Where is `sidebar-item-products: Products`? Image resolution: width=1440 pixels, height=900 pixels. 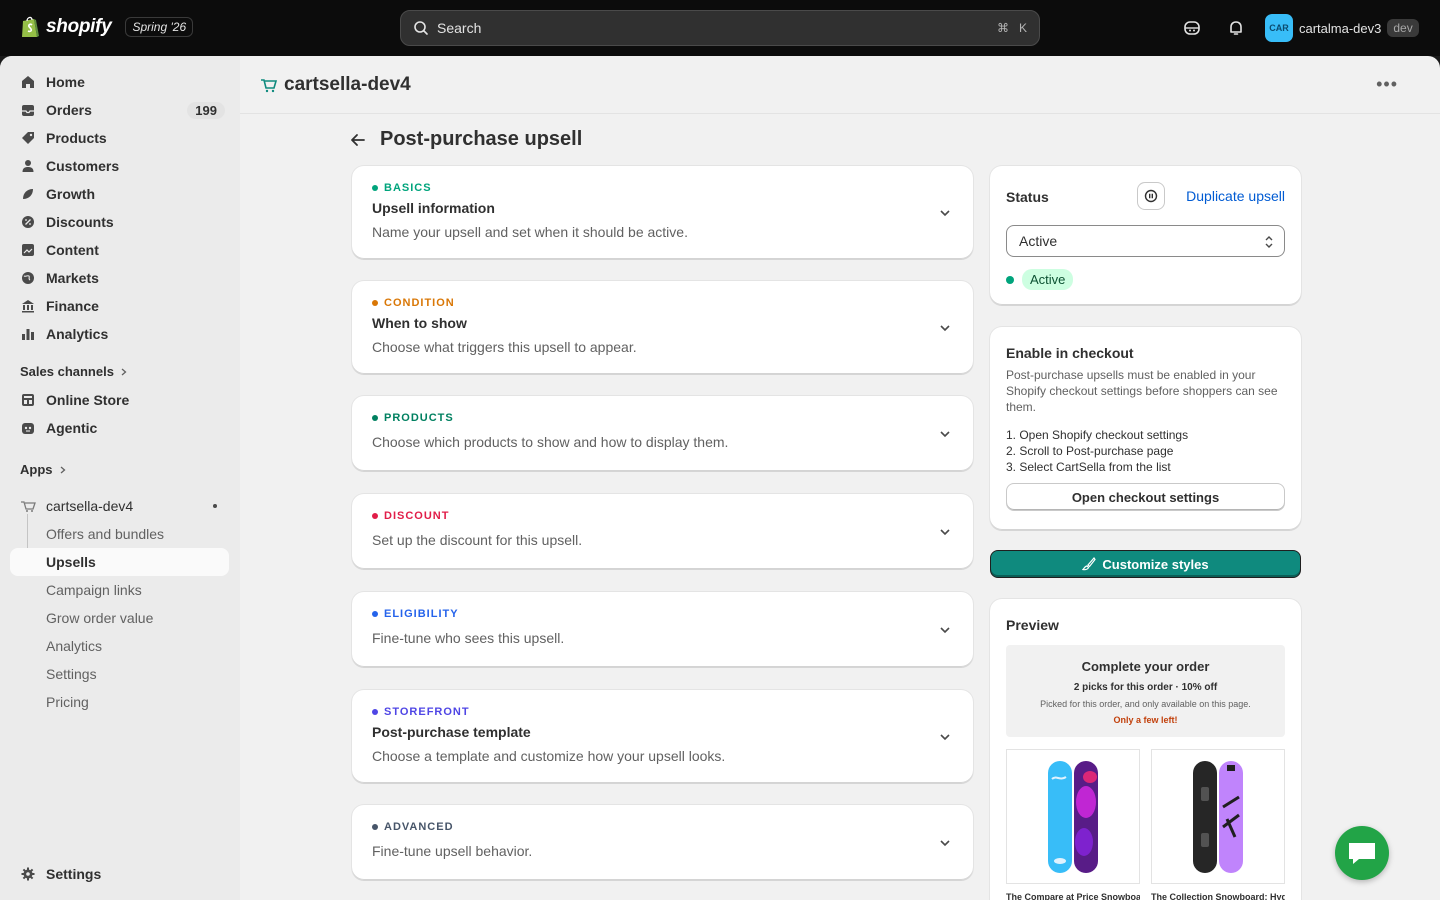
sidebar-item-products: Products is located at coordinates (119, 138).